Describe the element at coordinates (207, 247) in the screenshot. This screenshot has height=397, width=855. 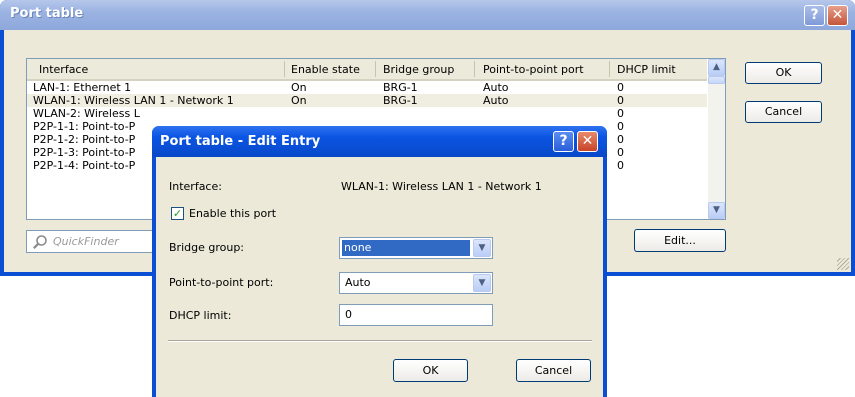
I see `bridge-group-label: Bridge group:` at that location.